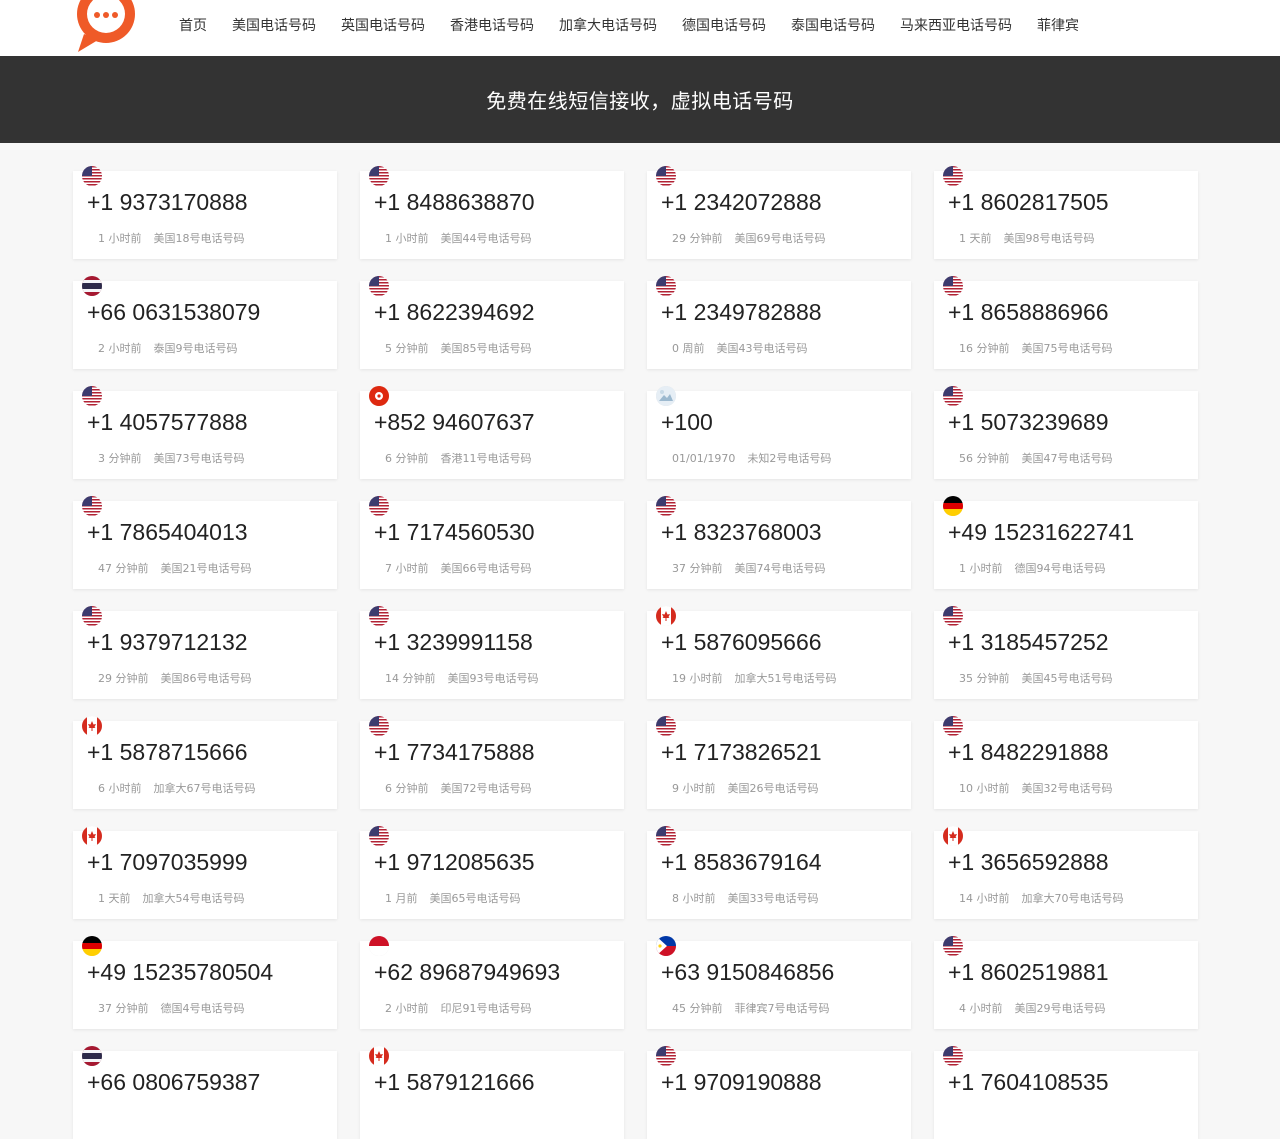  Describe the element at coordinates (956, 25) in the screenshot. I see `nav-my-numbers: 马来西亚电话号码` at that location.